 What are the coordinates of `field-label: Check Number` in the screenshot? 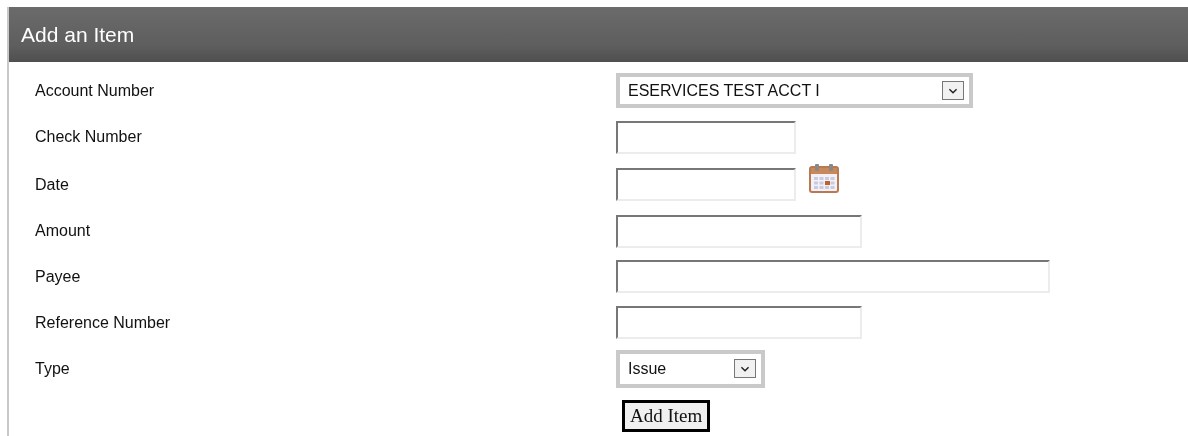 It's located at (89, 137).